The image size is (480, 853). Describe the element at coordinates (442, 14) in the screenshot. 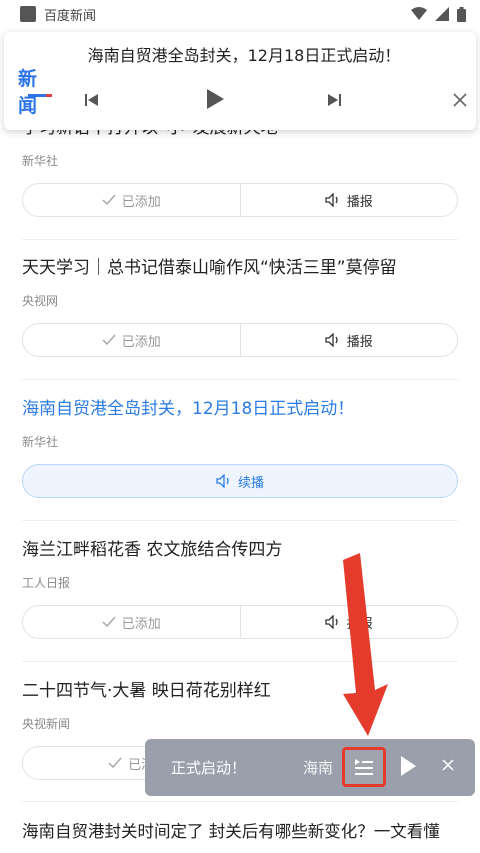

I see `signal-icon` at that location.